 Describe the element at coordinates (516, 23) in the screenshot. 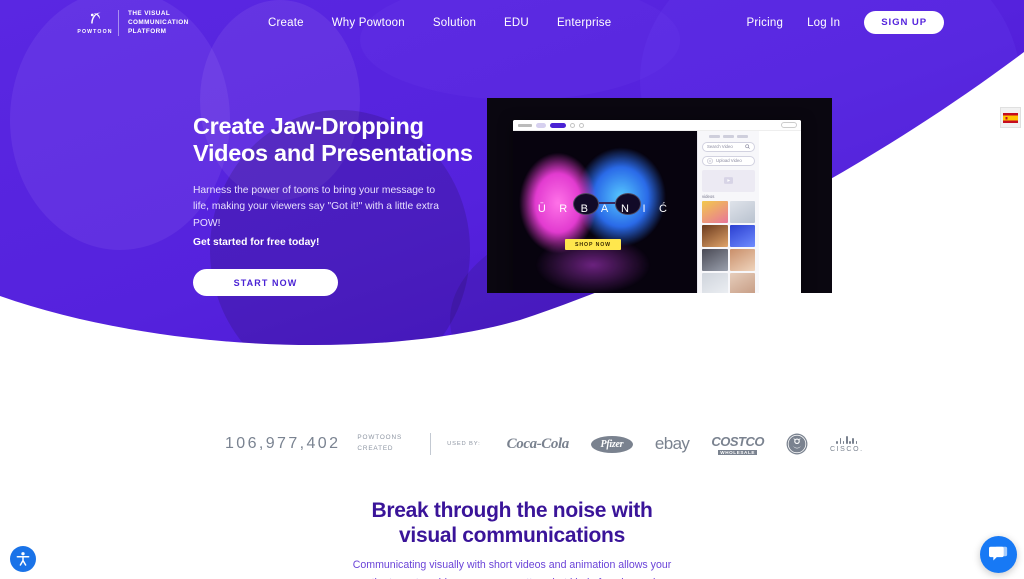

I see `nav-item-edu: EDU` at that location.